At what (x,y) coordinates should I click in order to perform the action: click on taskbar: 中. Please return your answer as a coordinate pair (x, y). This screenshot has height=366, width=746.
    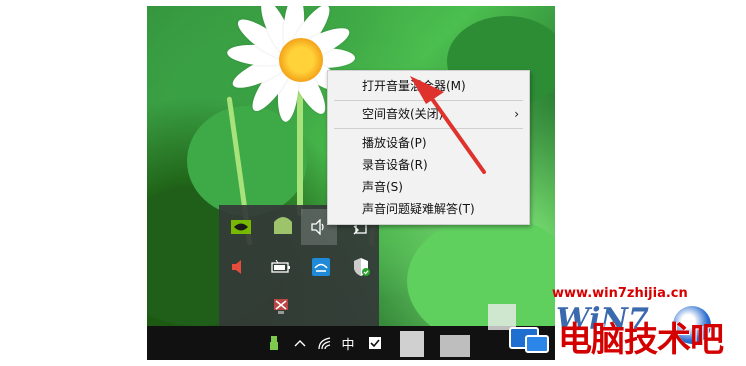
    Looking at the image, I should click on (351, 343).